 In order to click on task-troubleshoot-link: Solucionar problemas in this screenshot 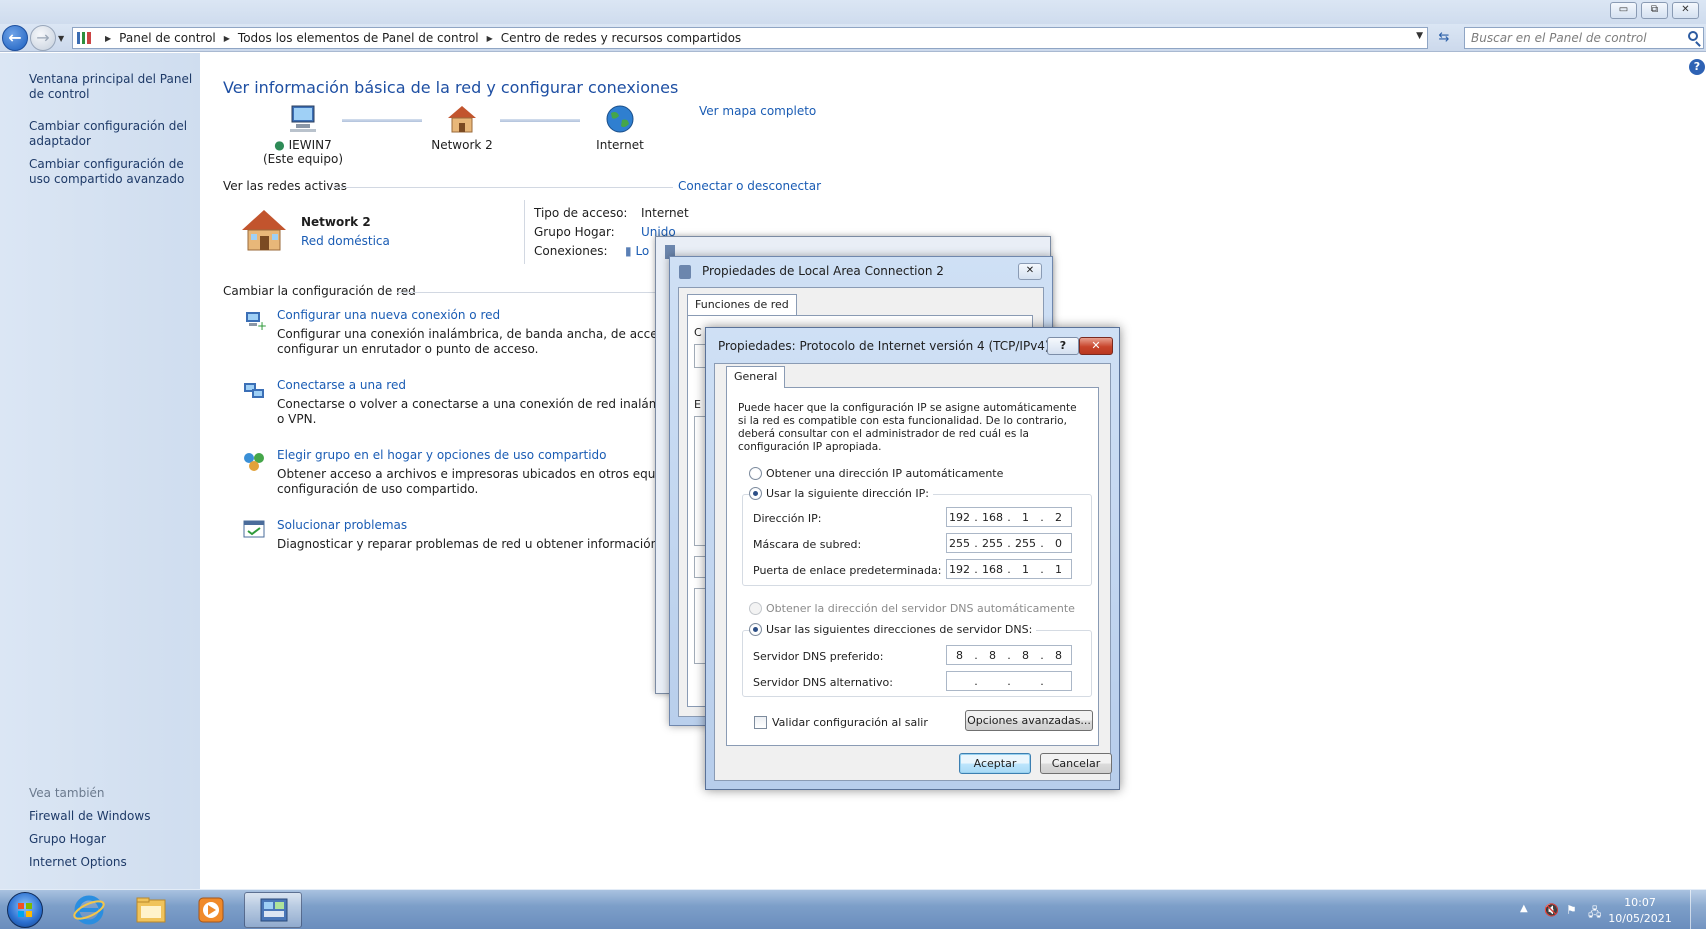, I will do `click(494, 525)`.